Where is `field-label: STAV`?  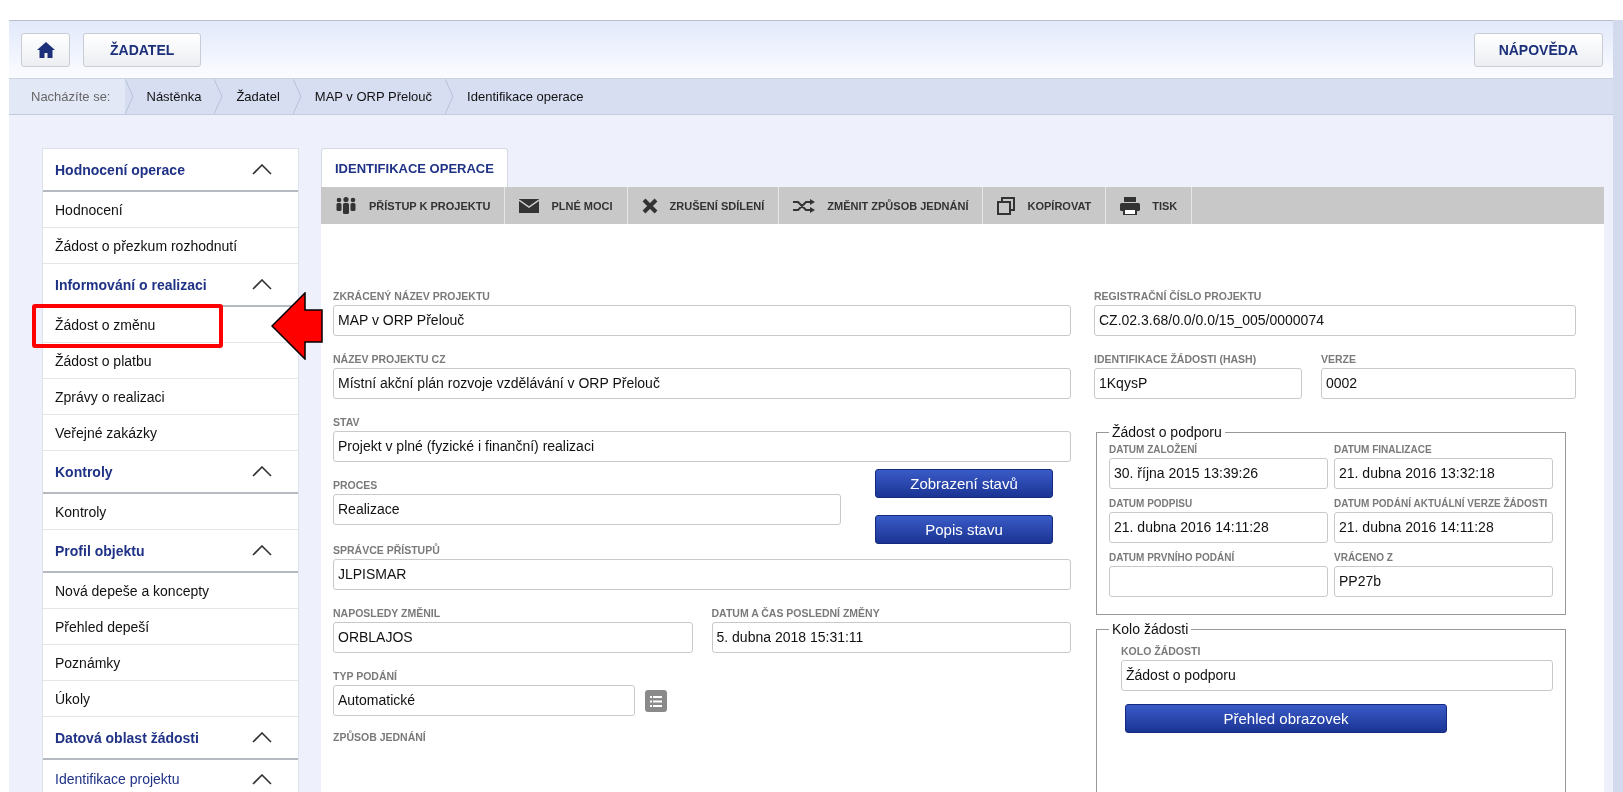
field-label: STAV is located at coordinates (347, 422).